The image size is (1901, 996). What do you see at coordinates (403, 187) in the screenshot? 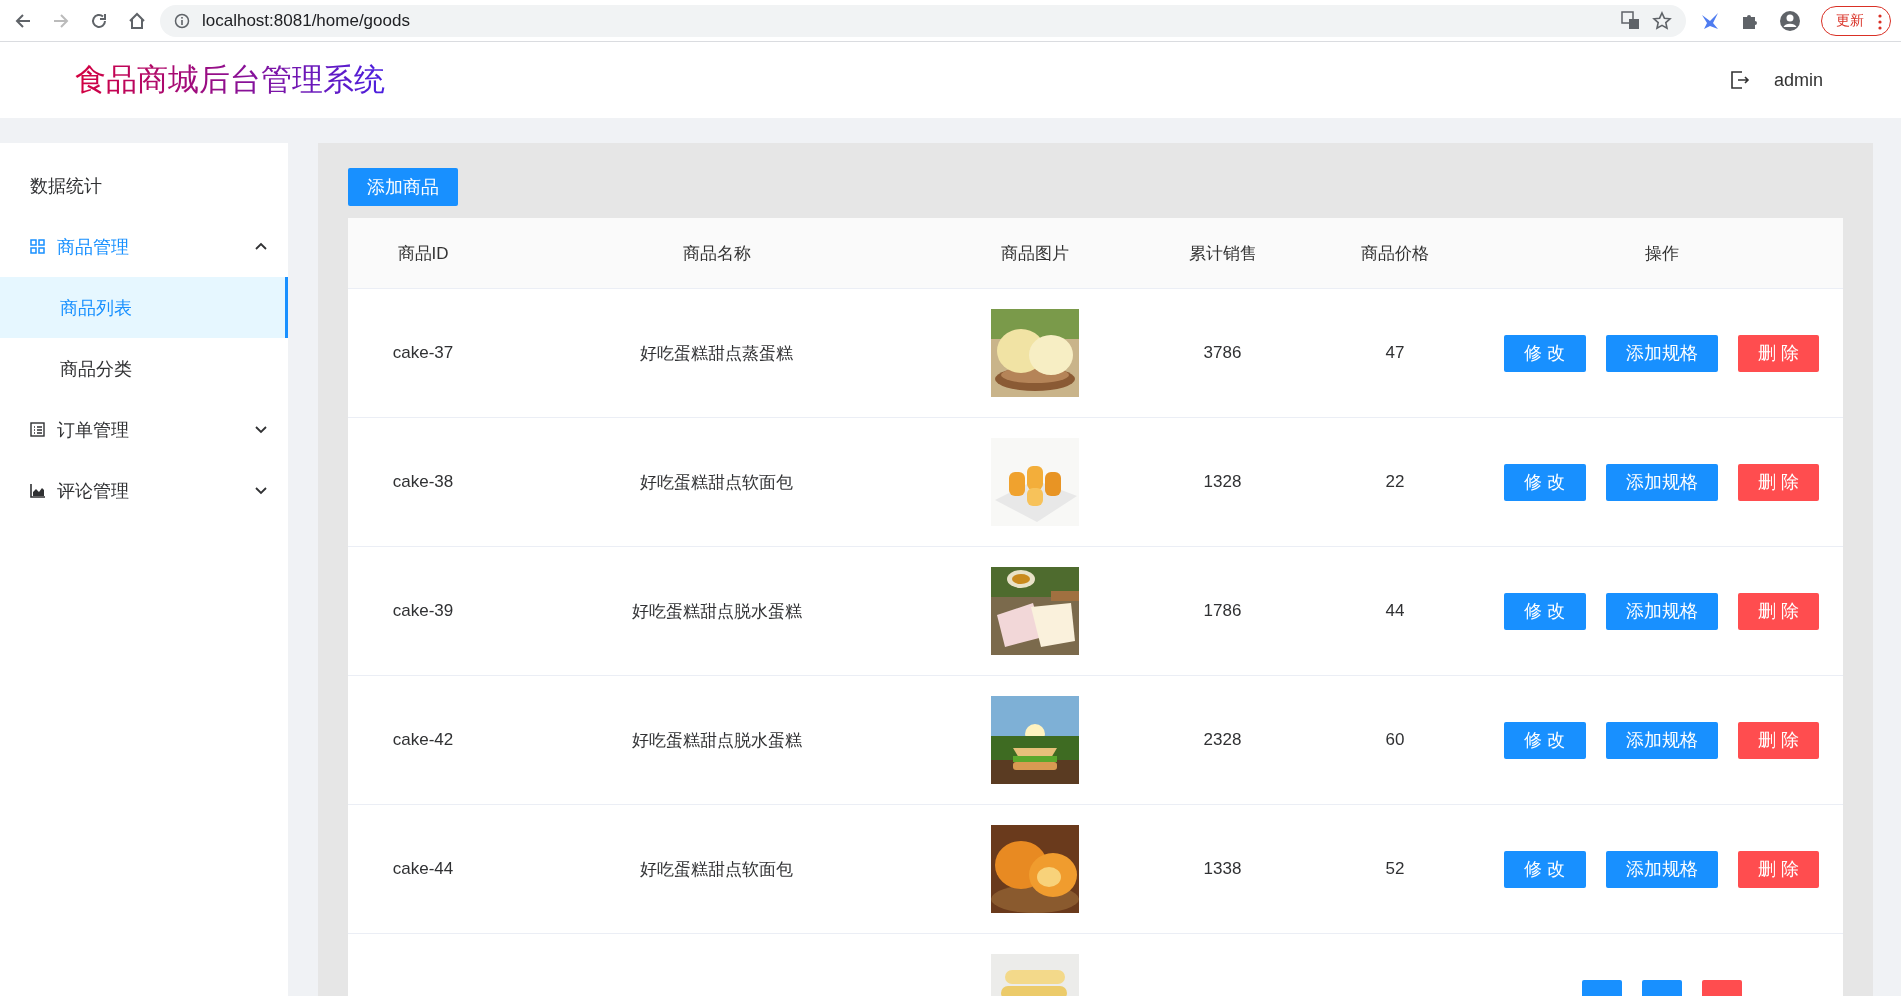
I see `add-goods-button: 添加商品` at bounding box center [403, 187].